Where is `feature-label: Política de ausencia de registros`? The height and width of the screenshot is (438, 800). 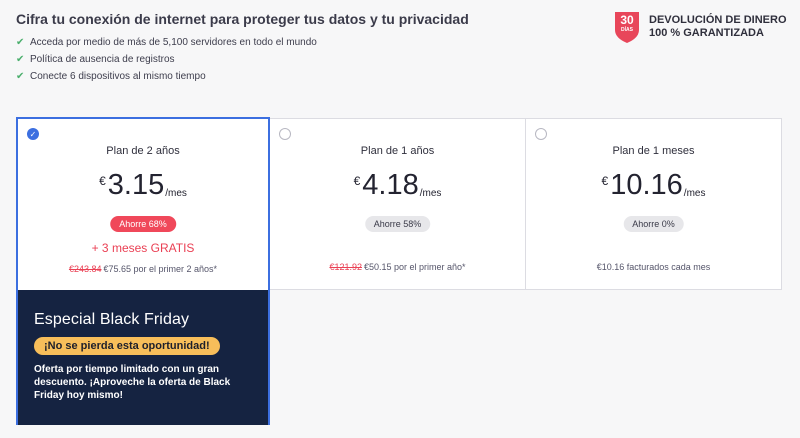 feature-label: Política de ausencia de registros is located at coordinates (102, 59).